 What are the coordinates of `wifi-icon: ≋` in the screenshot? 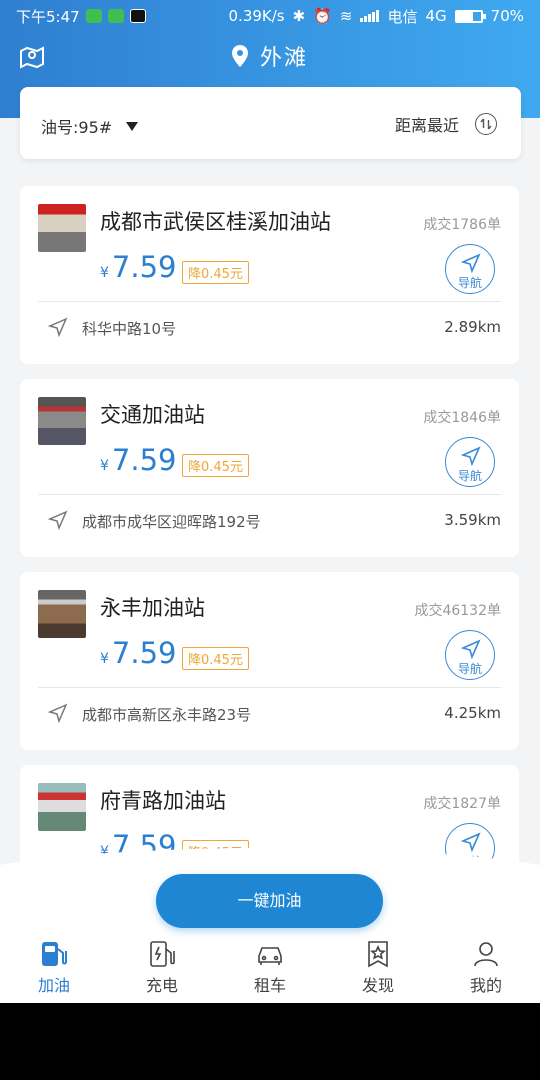 It's located at (346, 16).